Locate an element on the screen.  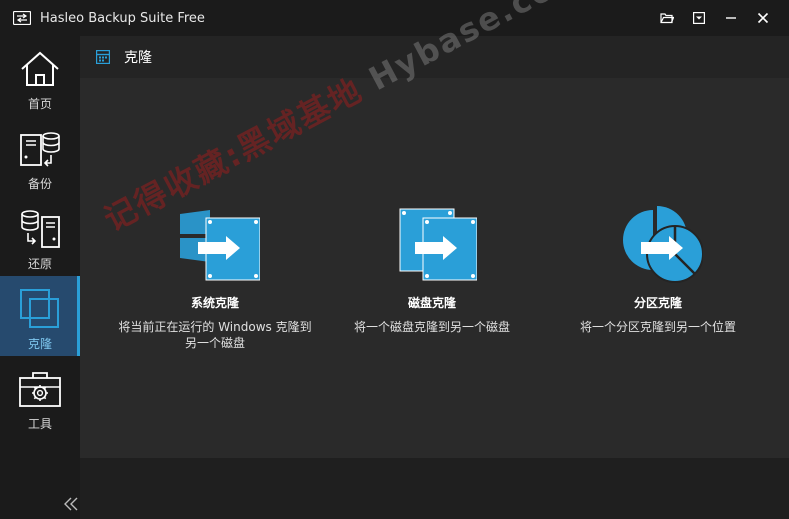
partition-clone-option: 分区克隆 将一个分区克隆到另一个位置 is located at coordinates (658, 264).